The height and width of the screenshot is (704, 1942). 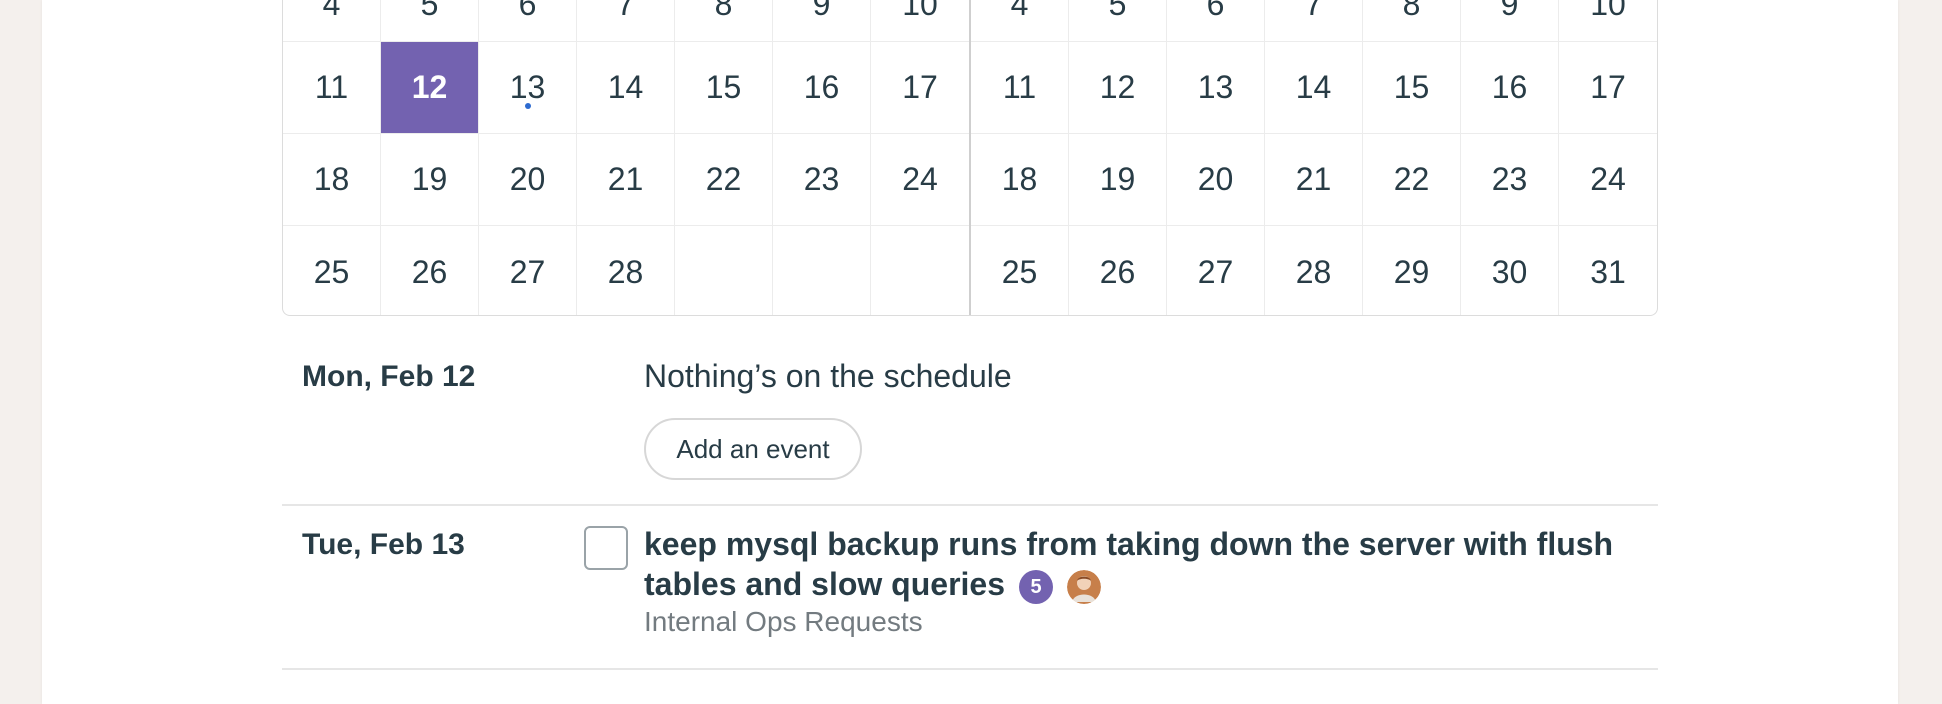 I want to click on calendar-day-number: 19, so click(x=1117, y=179).